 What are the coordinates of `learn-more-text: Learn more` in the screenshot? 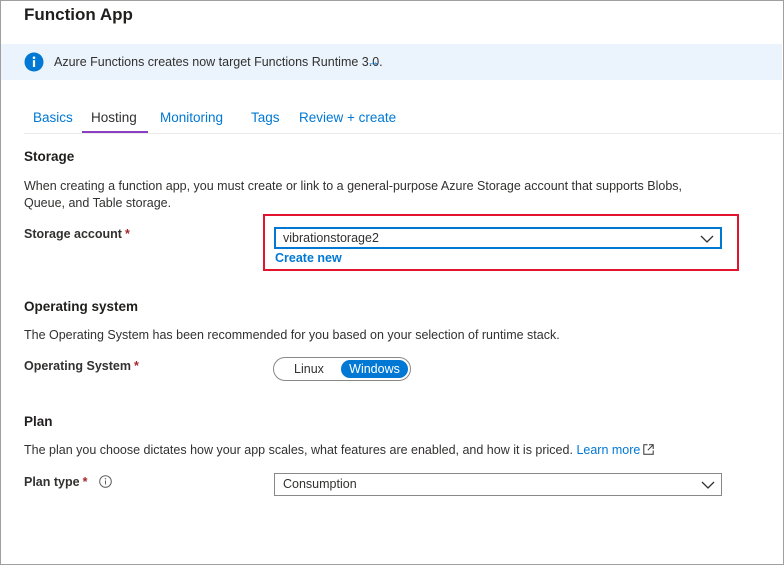 It's located at (608, 450).